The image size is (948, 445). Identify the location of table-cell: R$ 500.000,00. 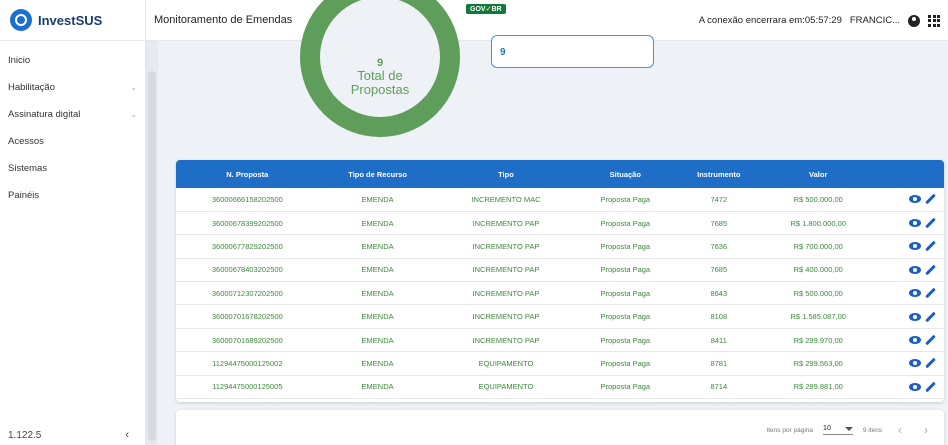
(818, 293).